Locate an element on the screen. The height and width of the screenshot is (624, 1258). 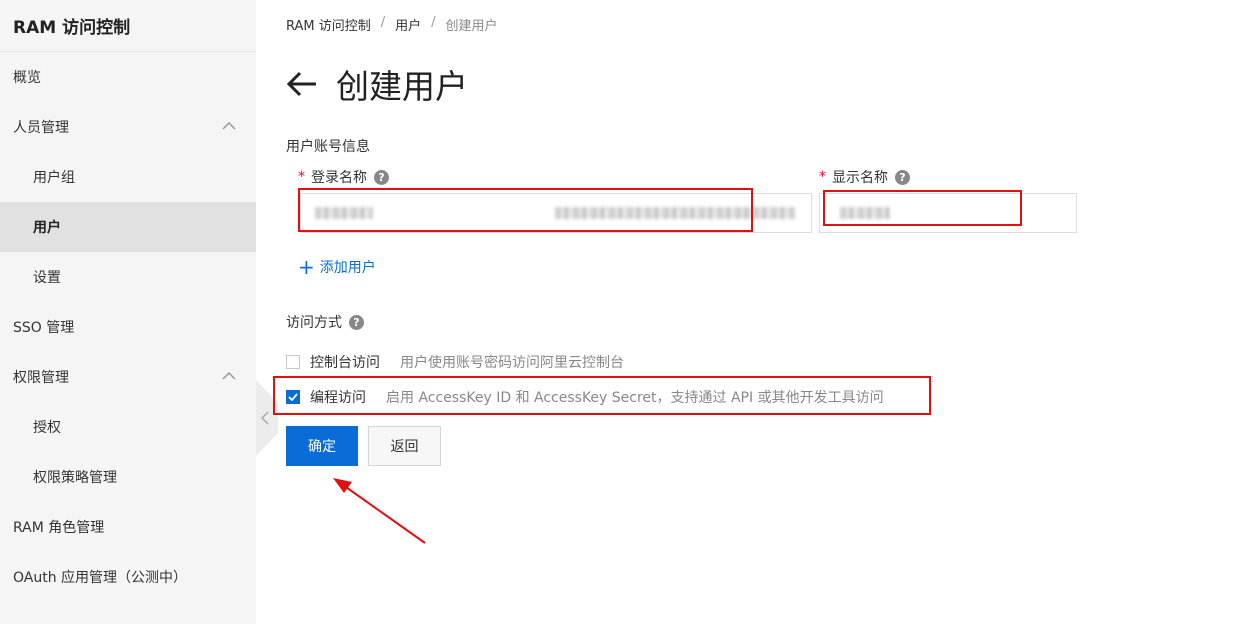
login-name-input is located at coordinates (556, 213).